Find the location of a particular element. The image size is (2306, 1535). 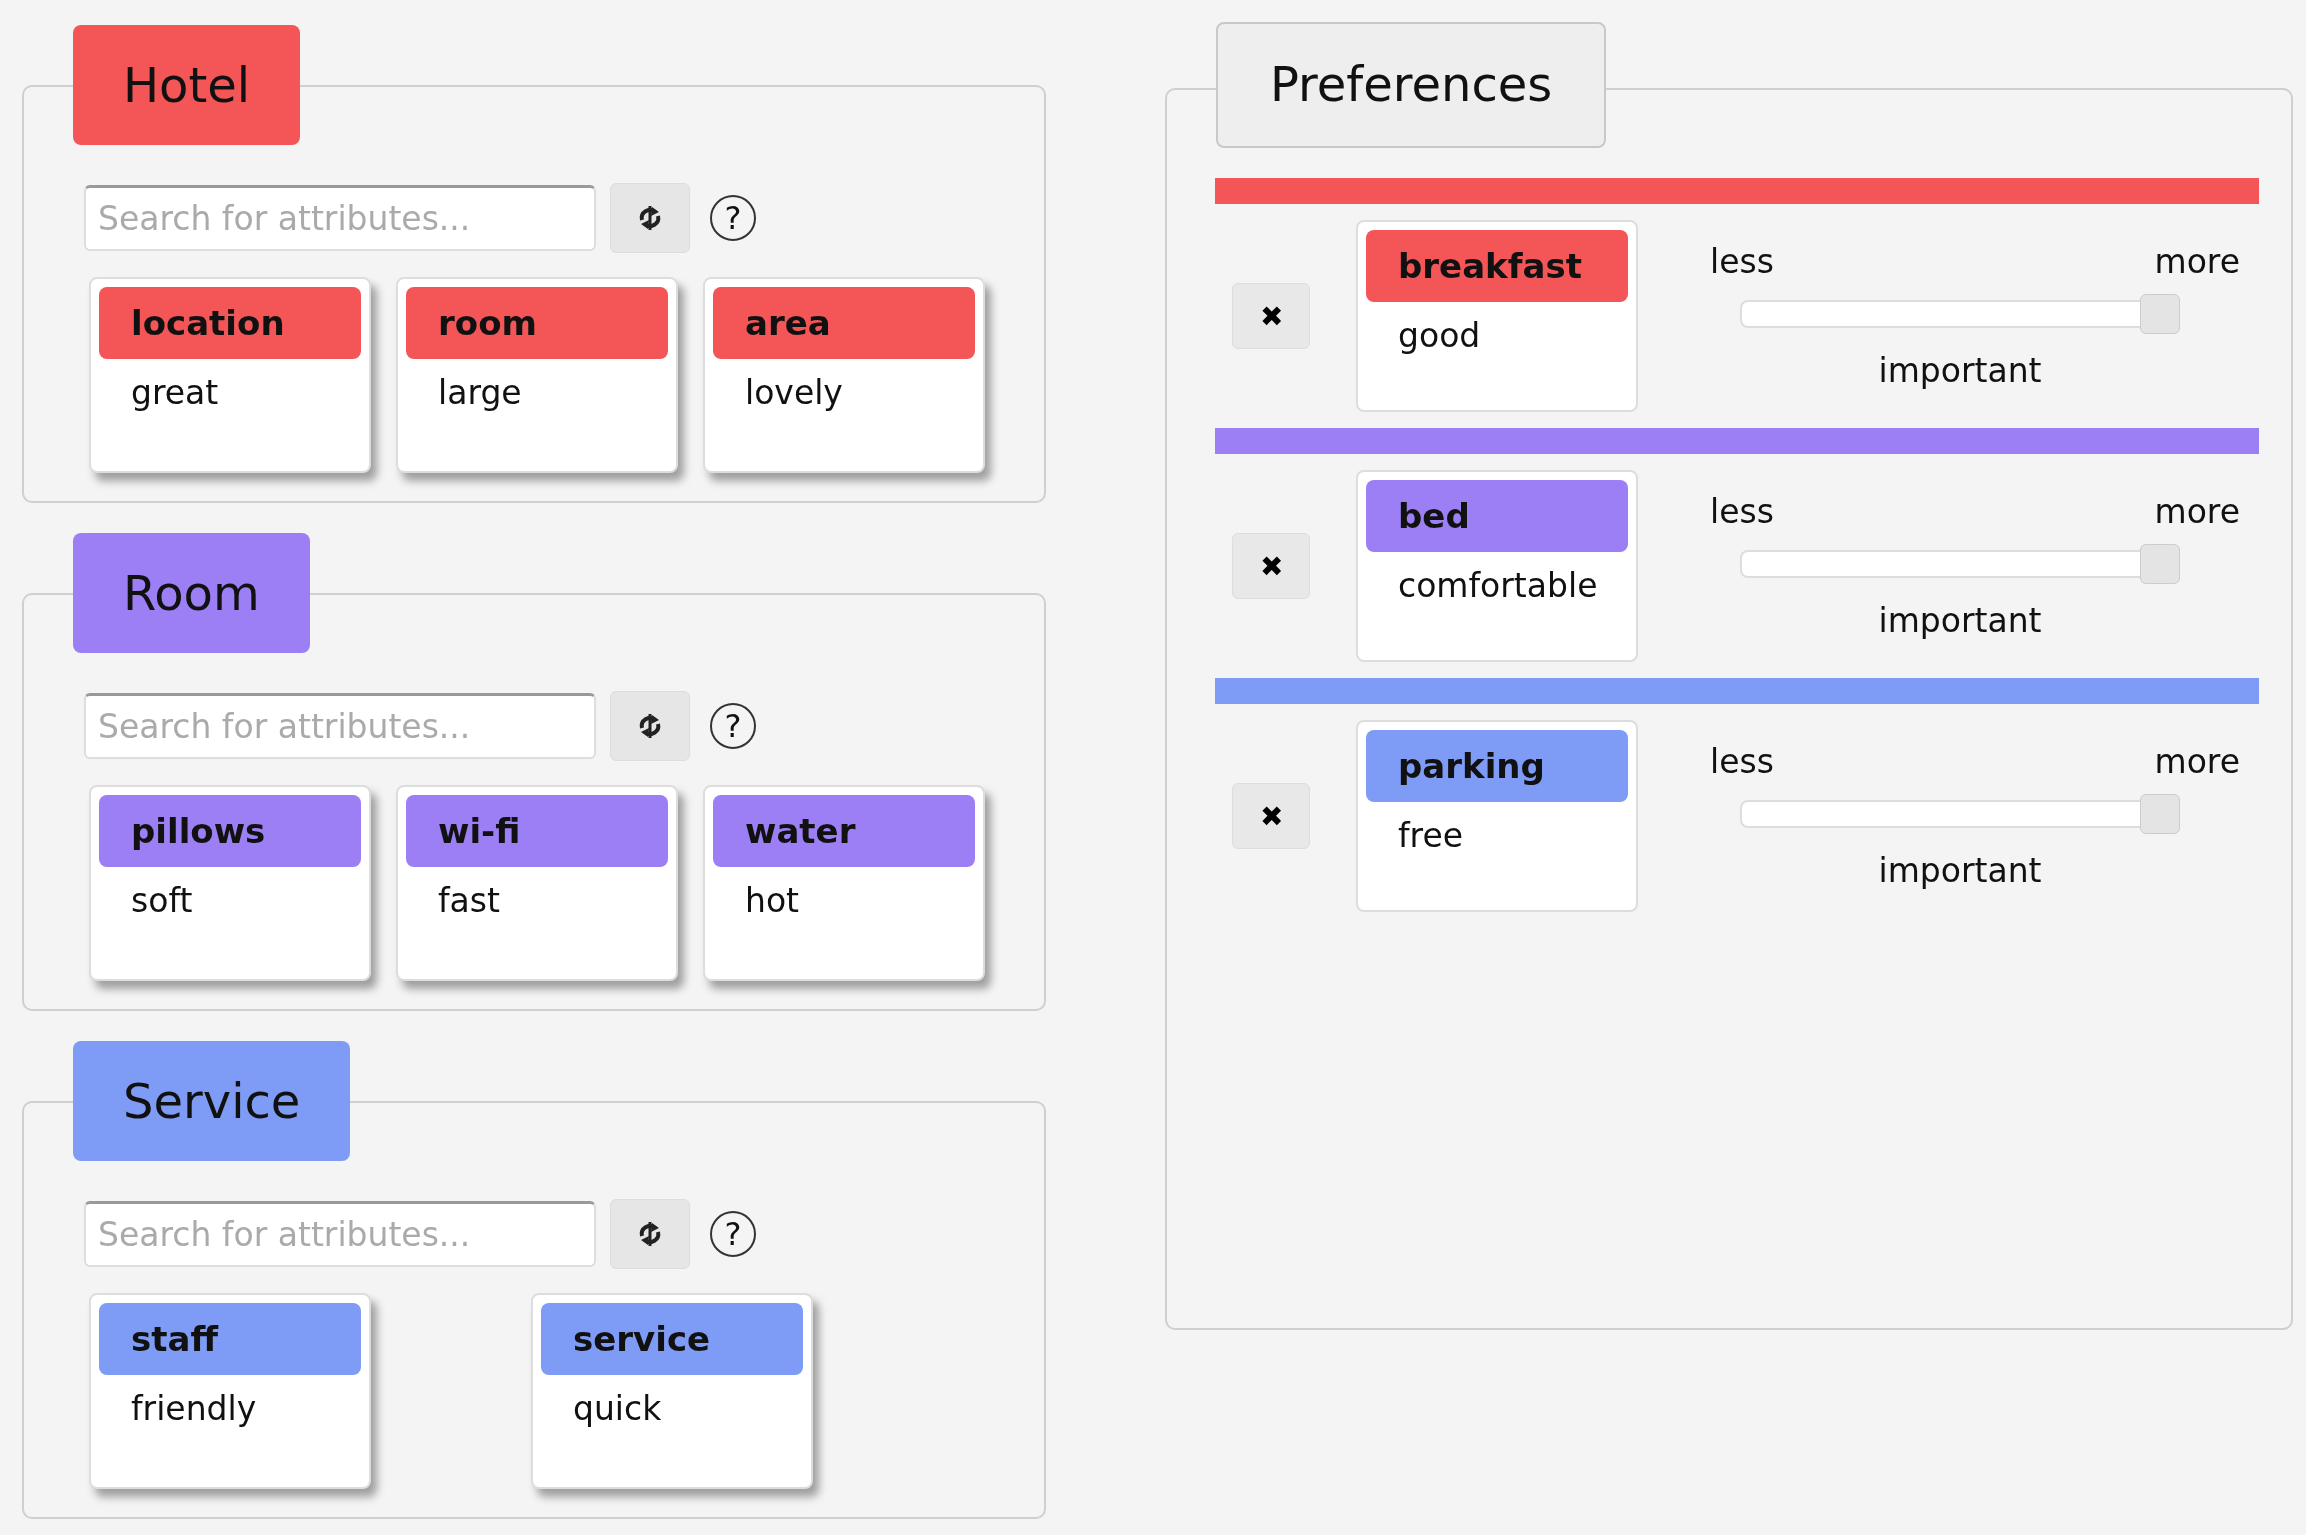

attribute-card: water hot is located at coordinates (844, 883).